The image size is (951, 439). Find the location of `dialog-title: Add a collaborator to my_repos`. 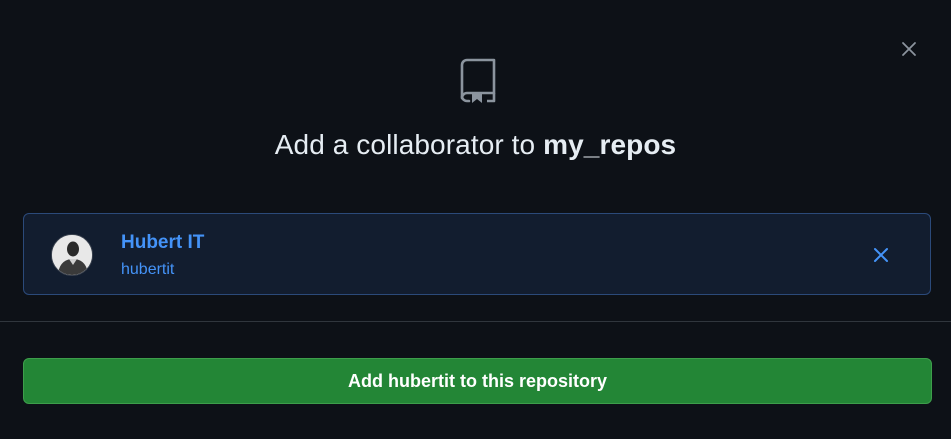

dialog-title: Add a collaborator to my_repos is located at coordinates (475, 145).